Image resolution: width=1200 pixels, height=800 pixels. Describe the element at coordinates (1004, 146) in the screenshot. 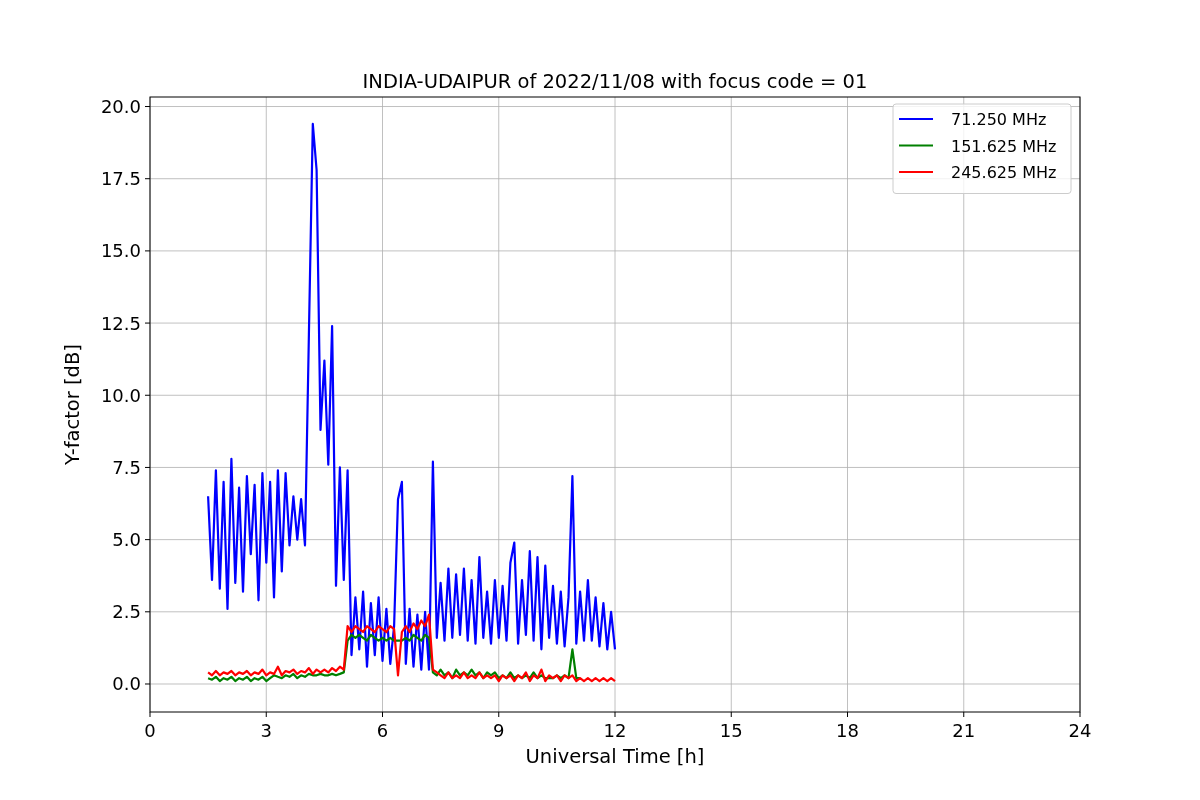

I see `legend-label: 151.625 MHz` at that location.